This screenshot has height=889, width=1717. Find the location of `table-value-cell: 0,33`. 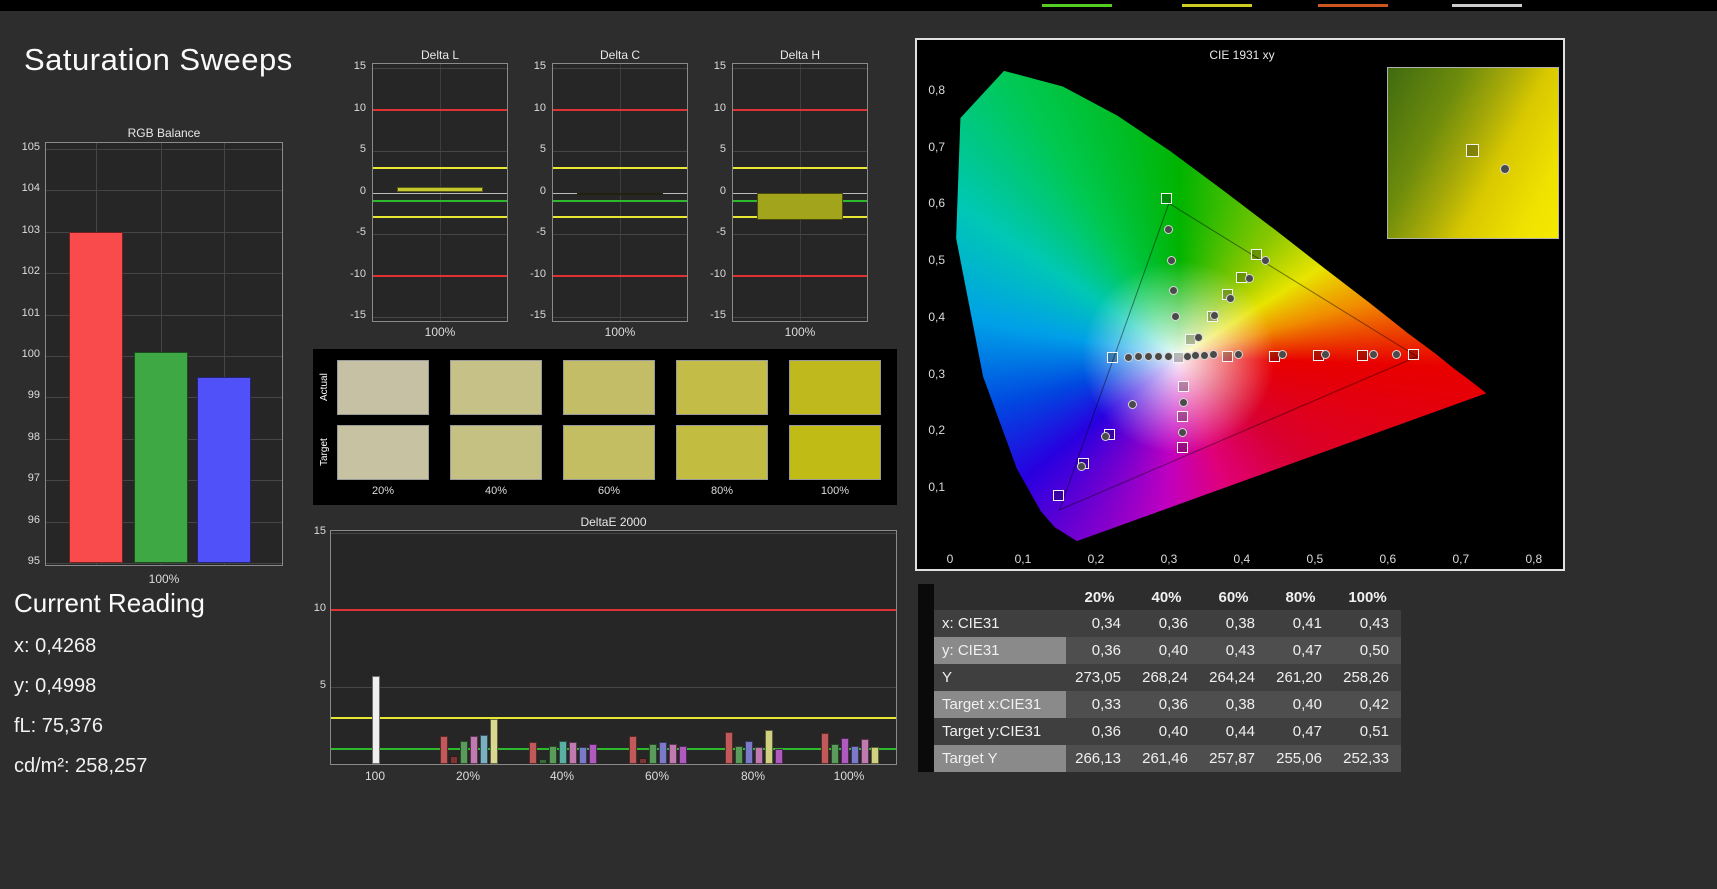

table-value-cell: 0,33 is located at coordinates (1099, 704).